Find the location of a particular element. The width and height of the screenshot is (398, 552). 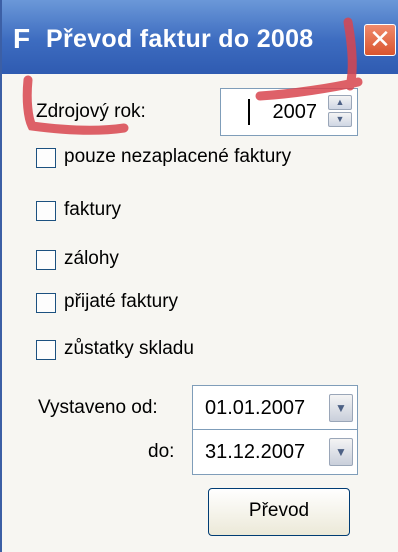

spin-down-icon: ▼ is located at coordinates (340, 119).